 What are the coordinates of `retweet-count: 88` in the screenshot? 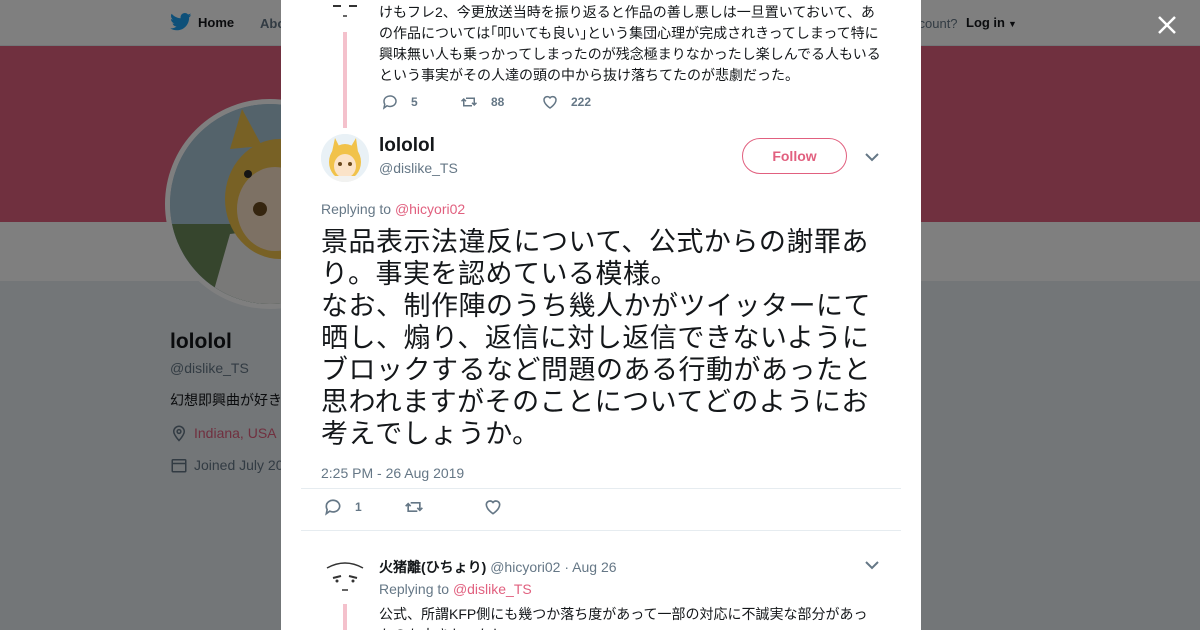 It's located at (498, 102).